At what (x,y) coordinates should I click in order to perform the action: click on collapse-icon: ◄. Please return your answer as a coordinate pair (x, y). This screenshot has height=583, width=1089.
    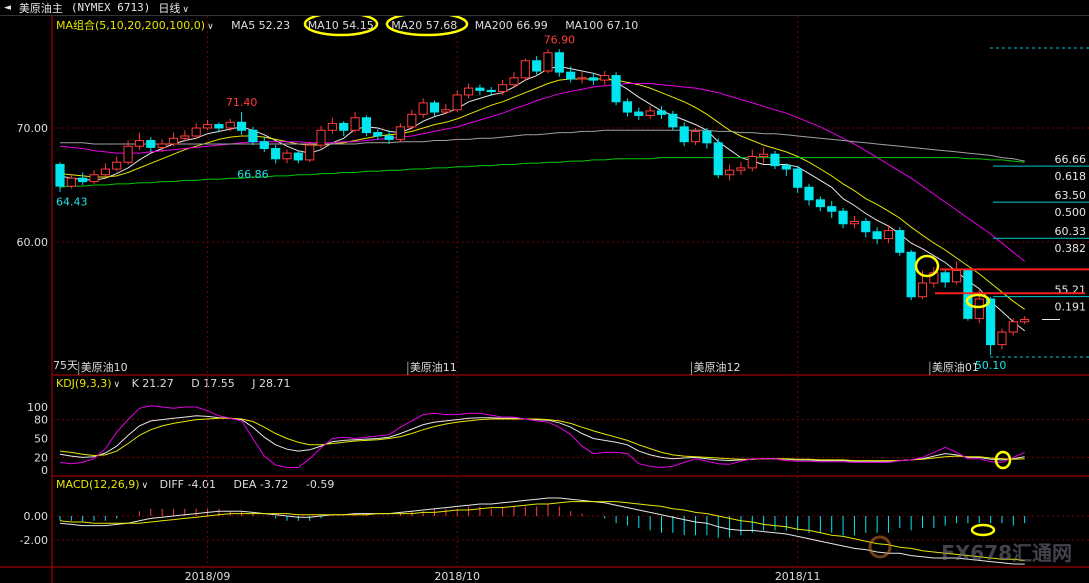
    Looking at the image, I should click on (7, 8).